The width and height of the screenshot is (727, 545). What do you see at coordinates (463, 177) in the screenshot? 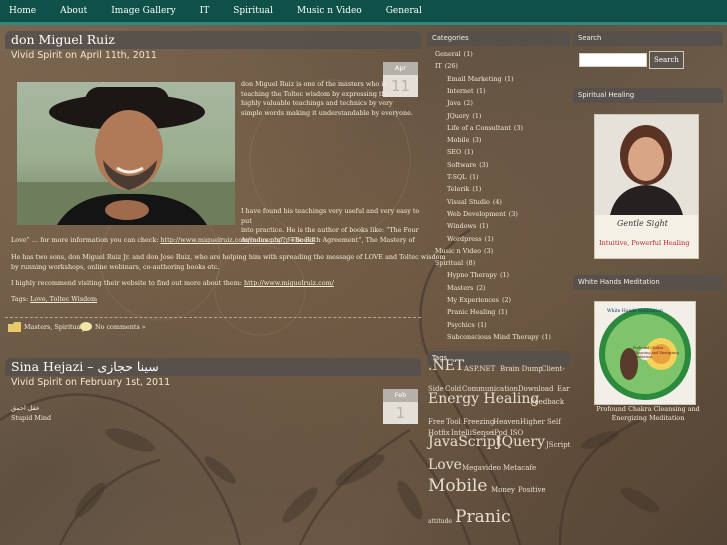
I see `category-item: T-SQL (1)` at bounding box center [463, 177].